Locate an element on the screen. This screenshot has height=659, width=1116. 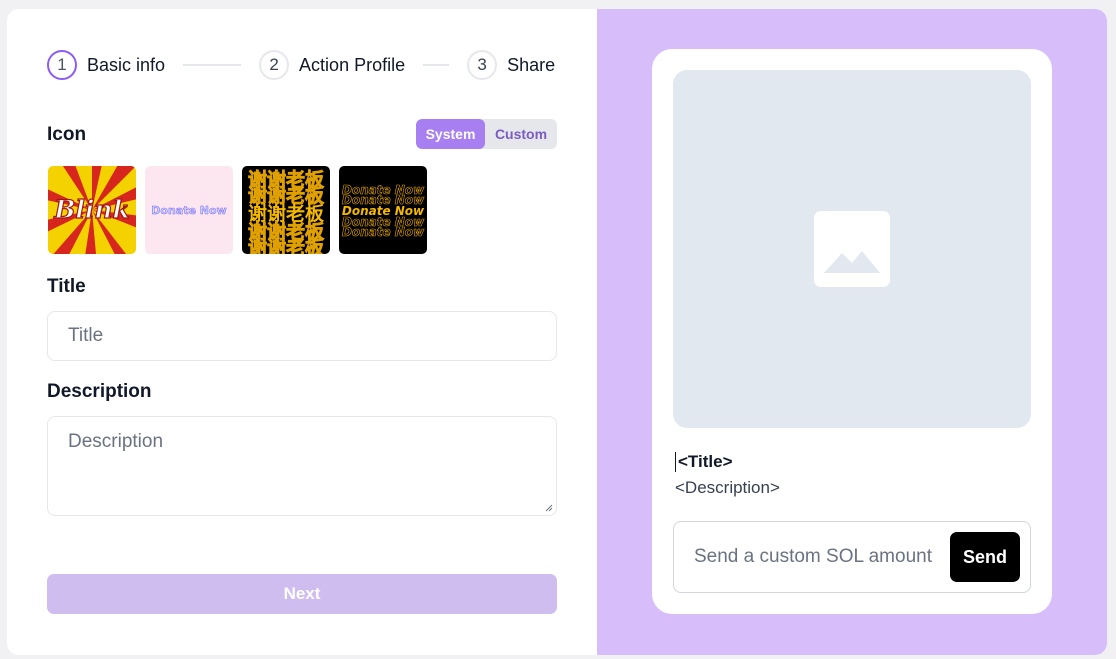
donate-now-pink-icon: Donate Now is located at coordinates (189, 210).